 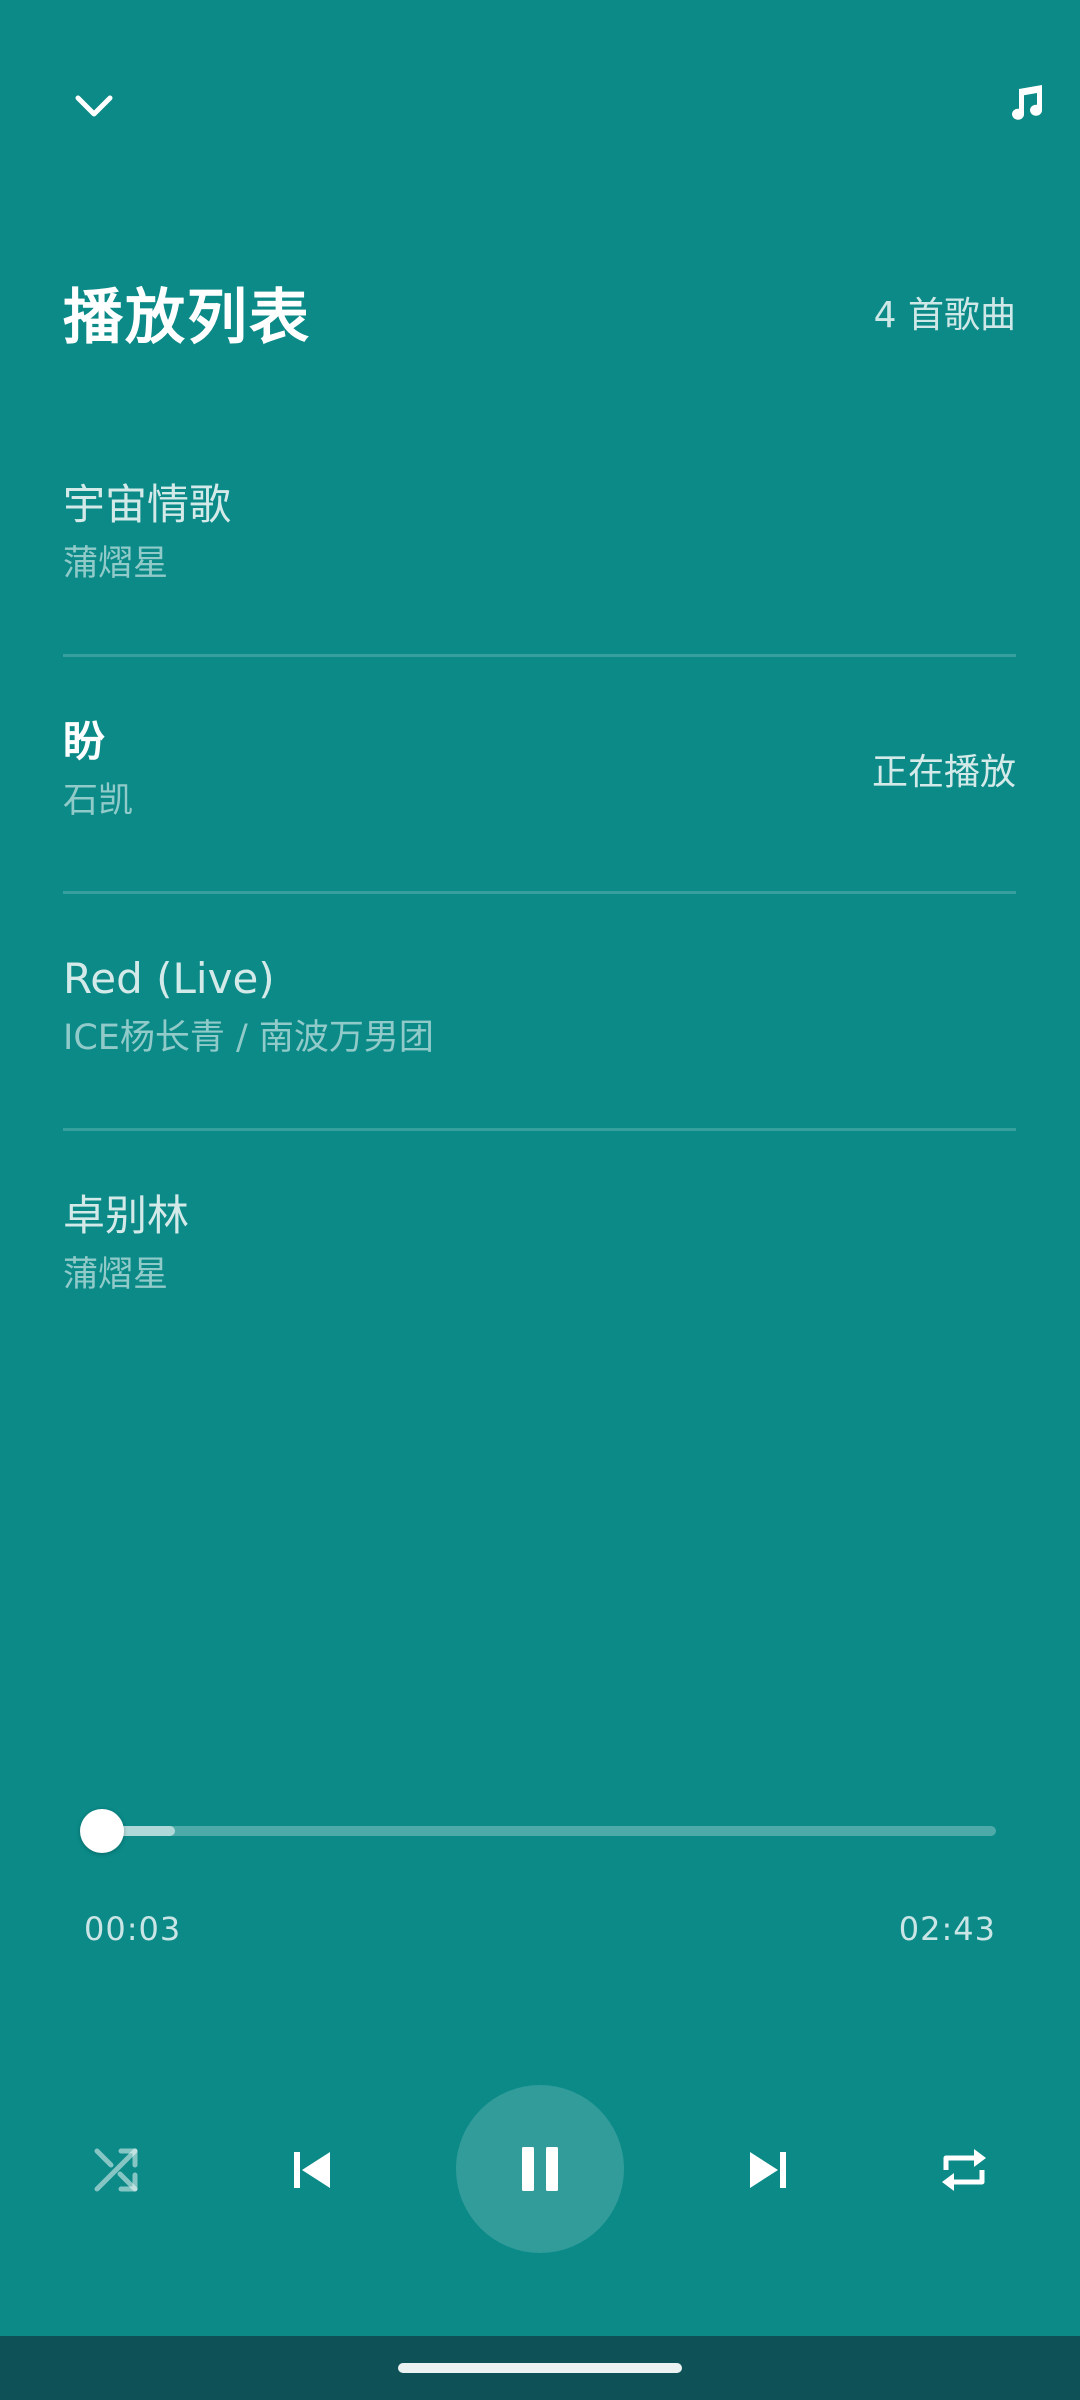 I want to click on home-indicator, so click(x=540, y=2368).